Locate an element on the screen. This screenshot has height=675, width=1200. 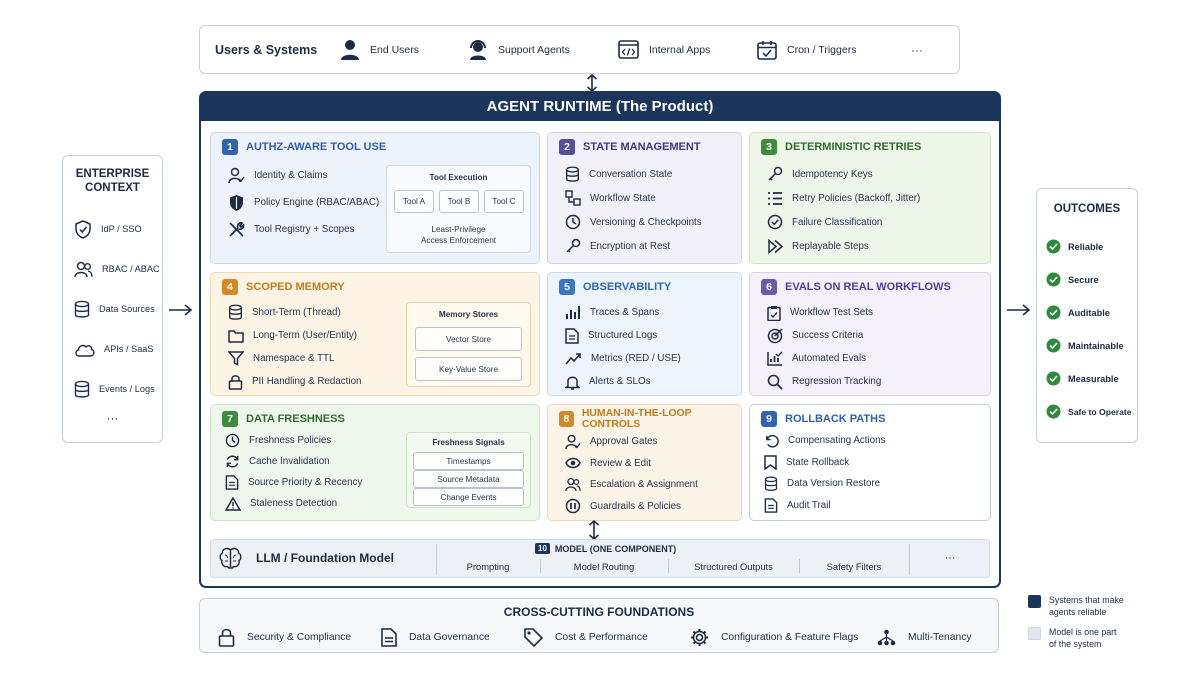
legend-item: Model is one part of the system is located at coordinates (1076, 638).